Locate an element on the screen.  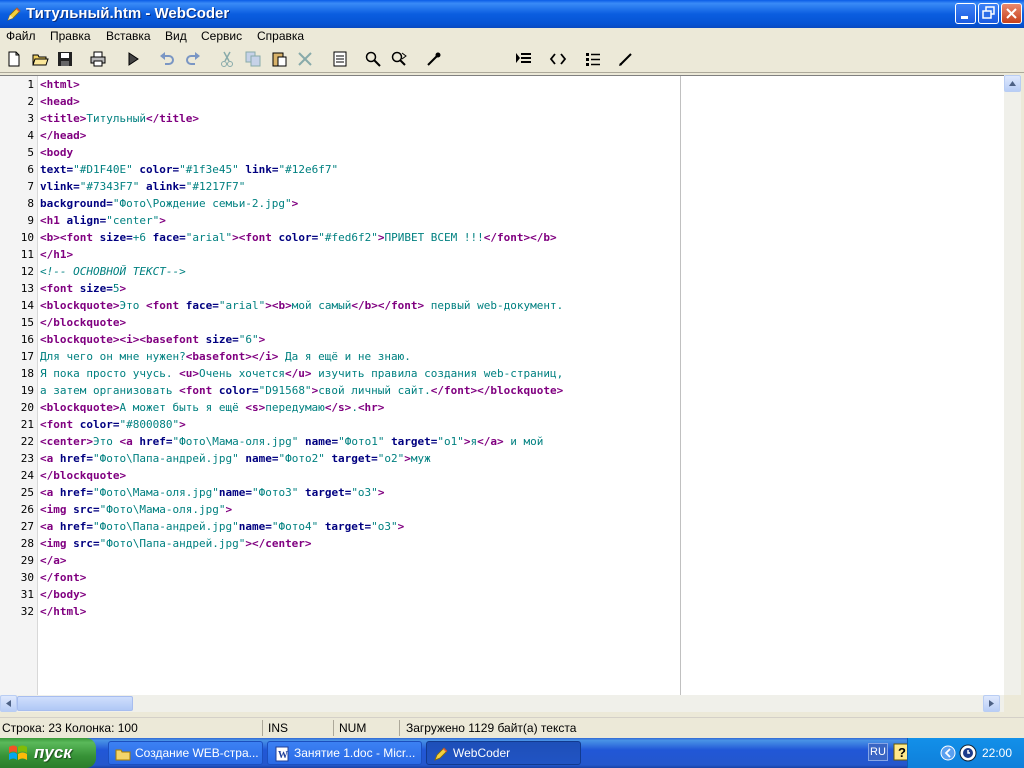
vertical-scrollbar is located at coordinates (1012, 385).